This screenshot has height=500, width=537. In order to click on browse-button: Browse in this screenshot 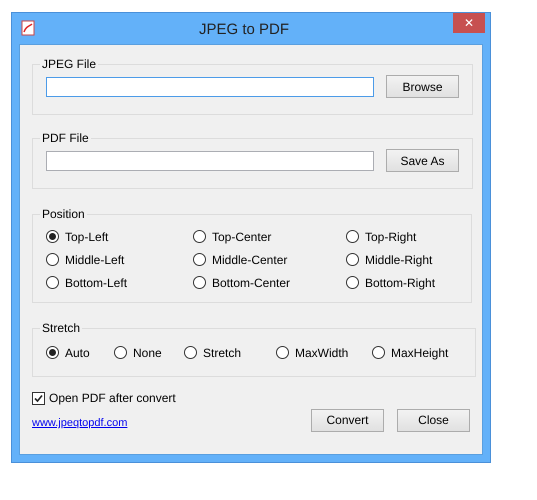, I will do `click(422, 86)`.